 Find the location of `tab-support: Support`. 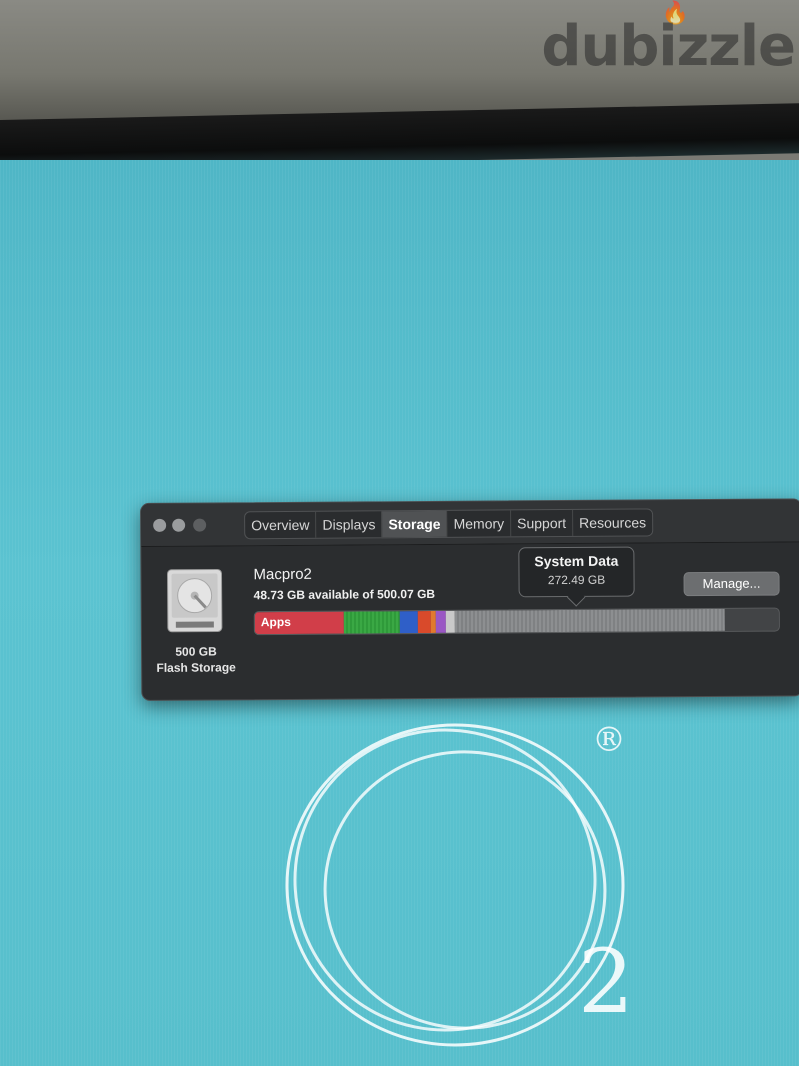

tab-support: Support is located at coordinates (542, 523).